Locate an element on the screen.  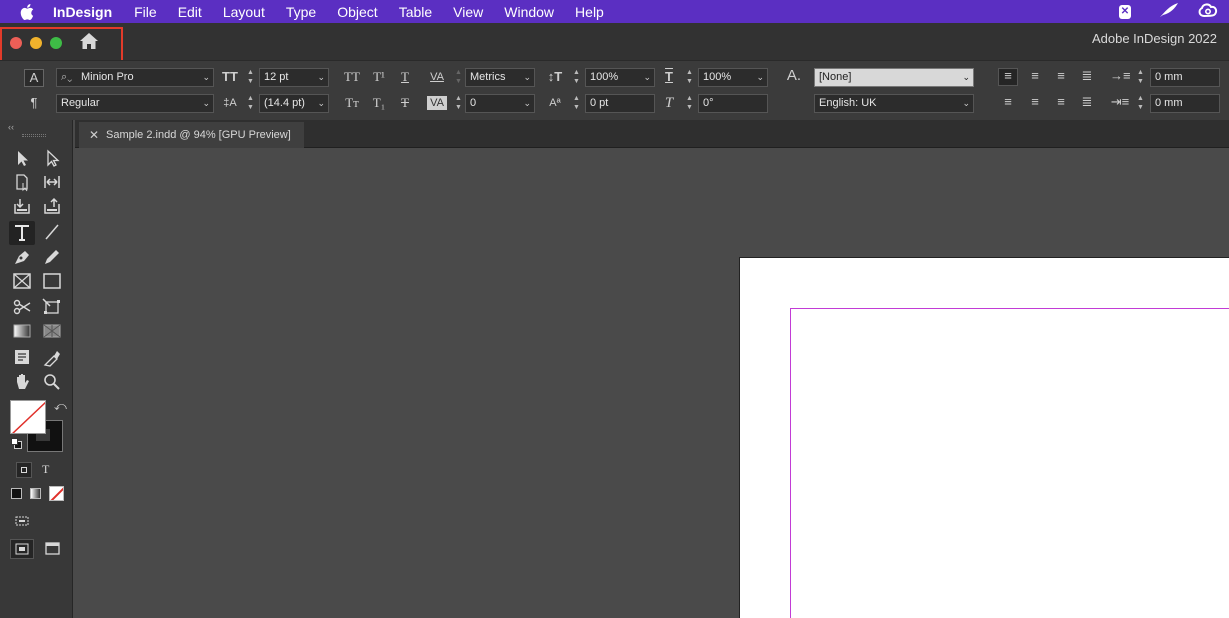
first-line-indent-field: 0 mm is located at coordinates (1185, 103).